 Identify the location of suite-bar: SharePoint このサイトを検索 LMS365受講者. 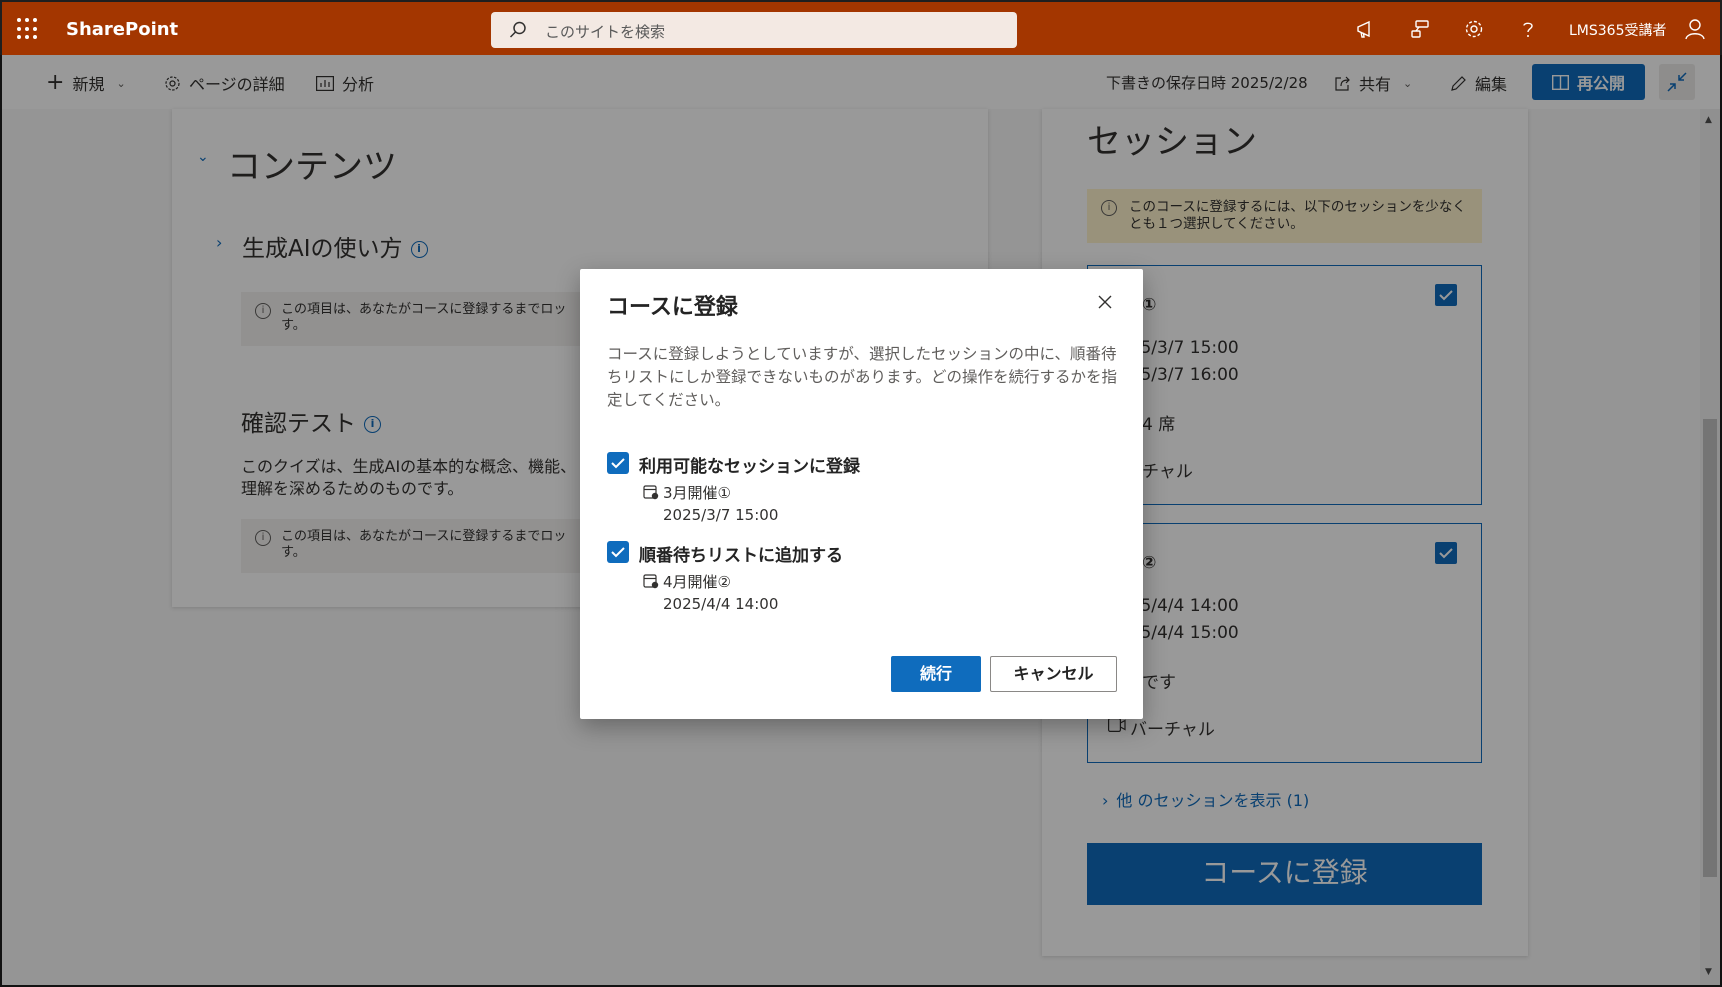
(861, 27).